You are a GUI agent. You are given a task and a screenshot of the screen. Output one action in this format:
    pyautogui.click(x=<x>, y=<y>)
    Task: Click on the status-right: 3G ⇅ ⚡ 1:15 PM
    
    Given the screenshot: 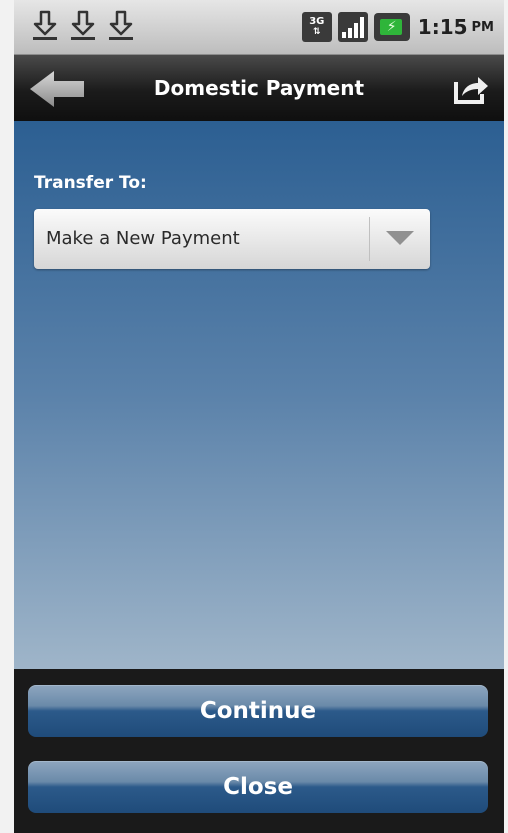 What is the action you would take?
    pyautogui.click(x=397, y=27)
    